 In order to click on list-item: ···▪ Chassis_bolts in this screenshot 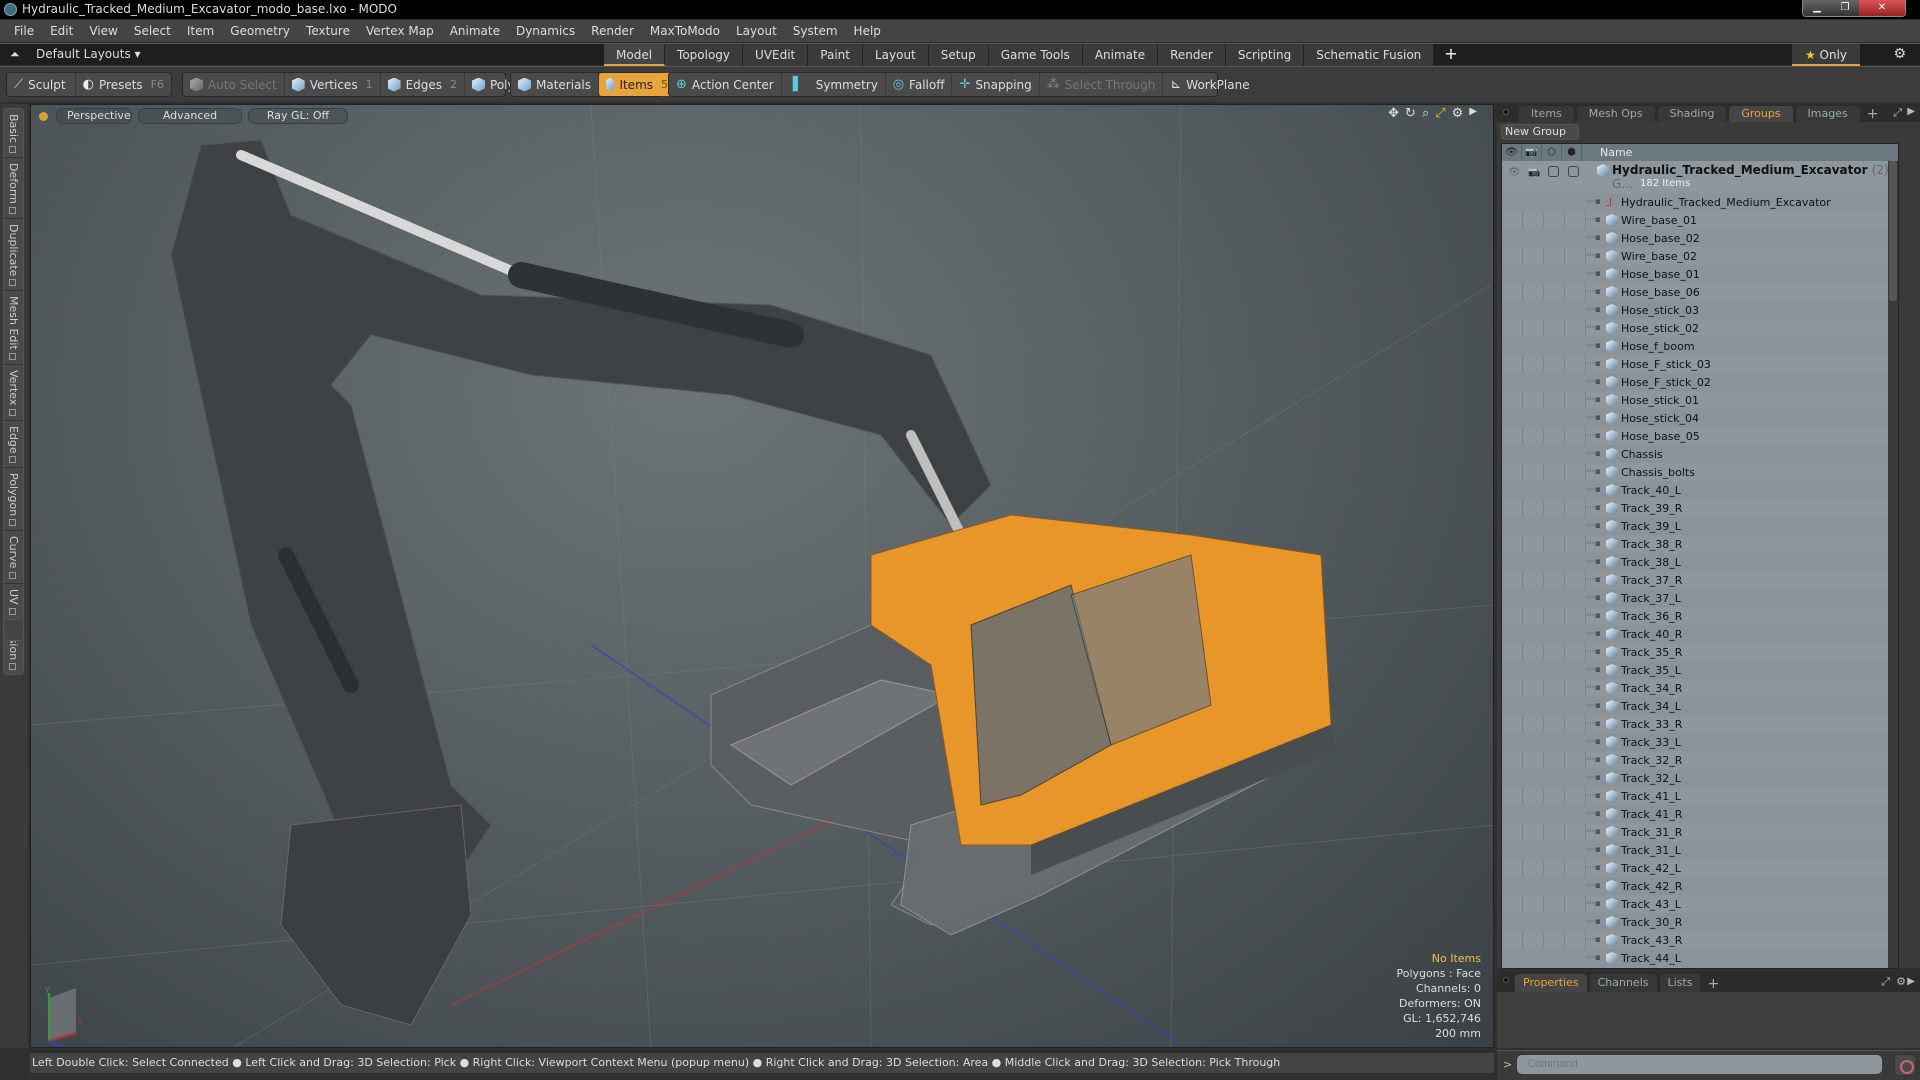, I will do `click(1700, 472)`.